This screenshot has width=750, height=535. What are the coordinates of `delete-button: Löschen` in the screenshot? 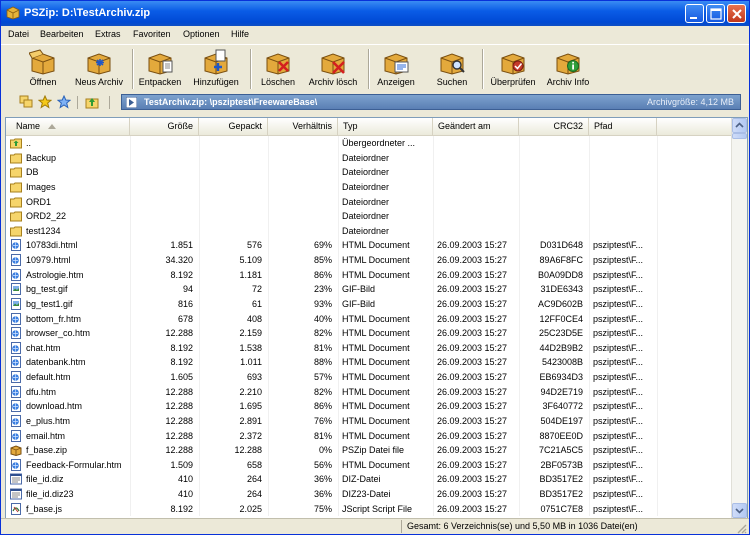 It's located at (278, 69).